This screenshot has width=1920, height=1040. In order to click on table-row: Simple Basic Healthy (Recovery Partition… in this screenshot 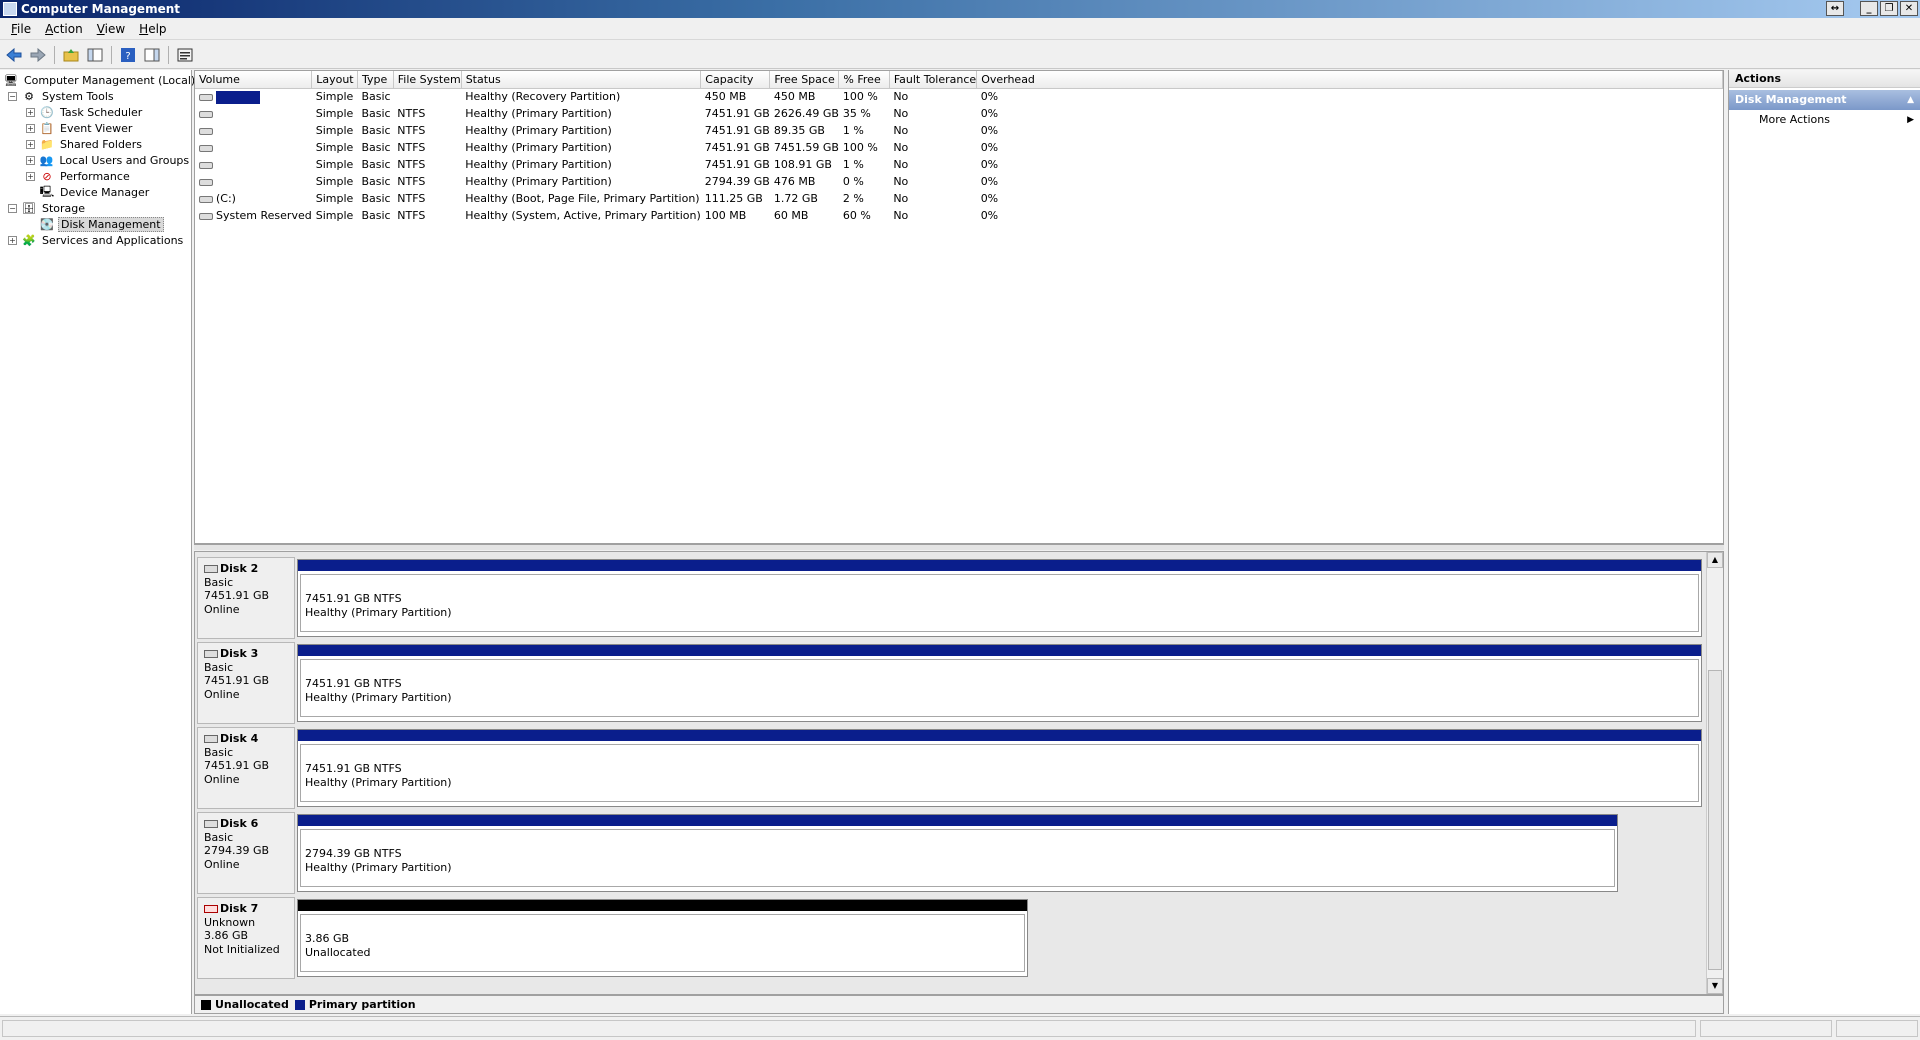, I will do `click(959, 96)`.